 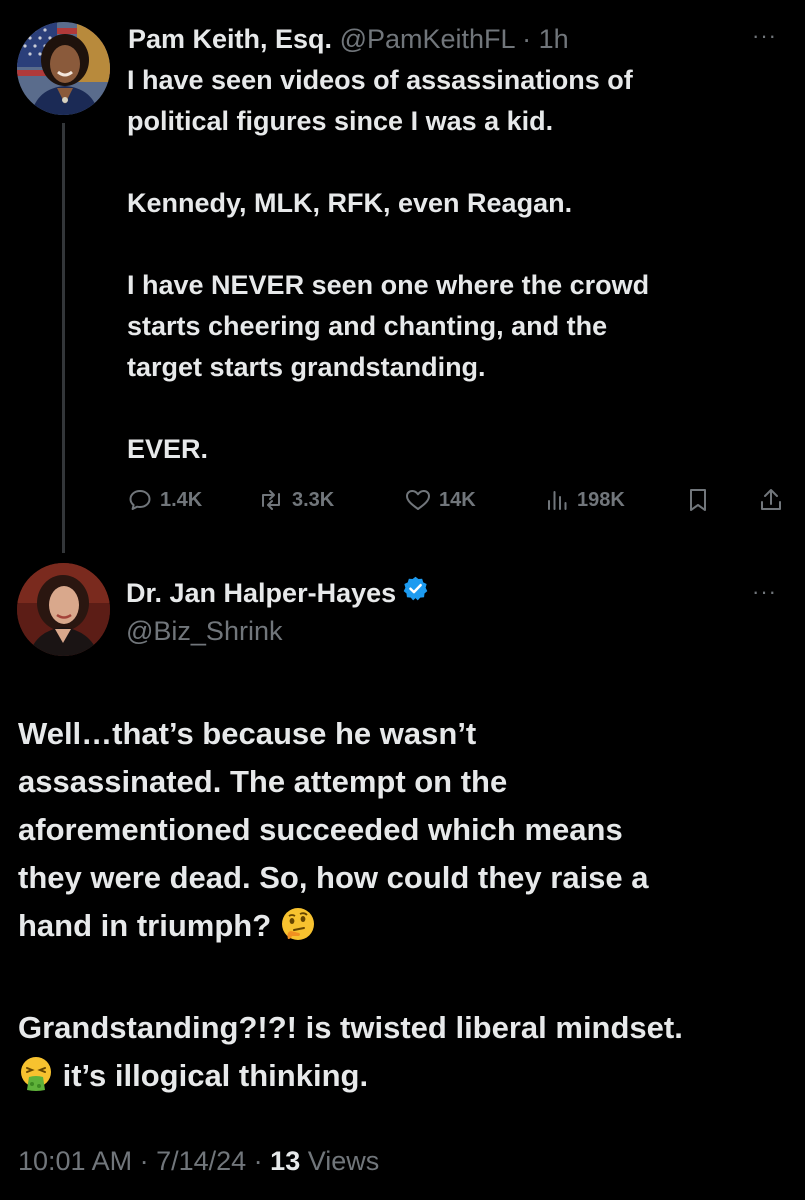 I want to click on tweet2-line: Well…that’s because he wasn’t, so click(x=247, y=733).